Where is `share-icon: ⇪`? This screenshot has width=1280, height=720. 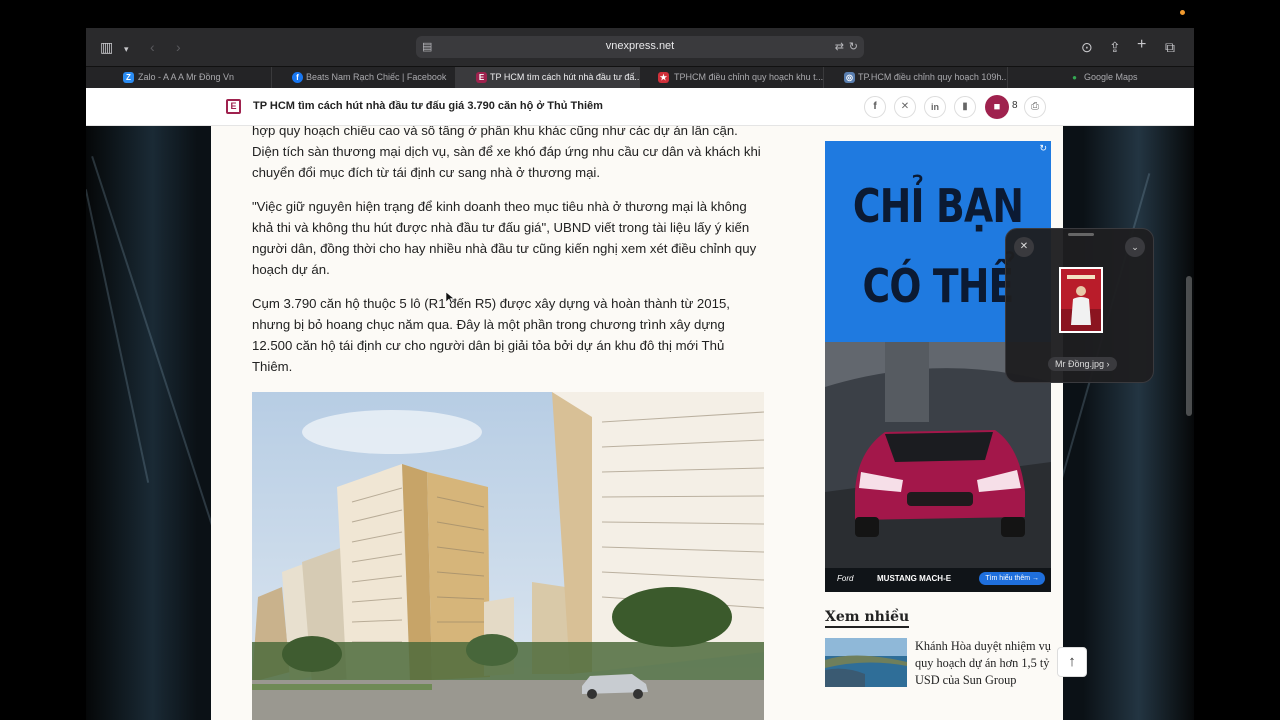 share-icon: ⇪ is located at coordinates (1115, 47).